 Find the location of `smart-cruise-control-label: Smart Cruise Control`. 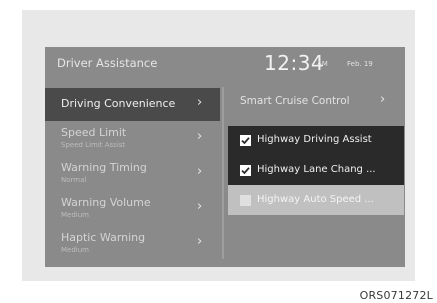

smart-cruise-control-label: Smart Cruise Control is located at coordinates (295, 101).